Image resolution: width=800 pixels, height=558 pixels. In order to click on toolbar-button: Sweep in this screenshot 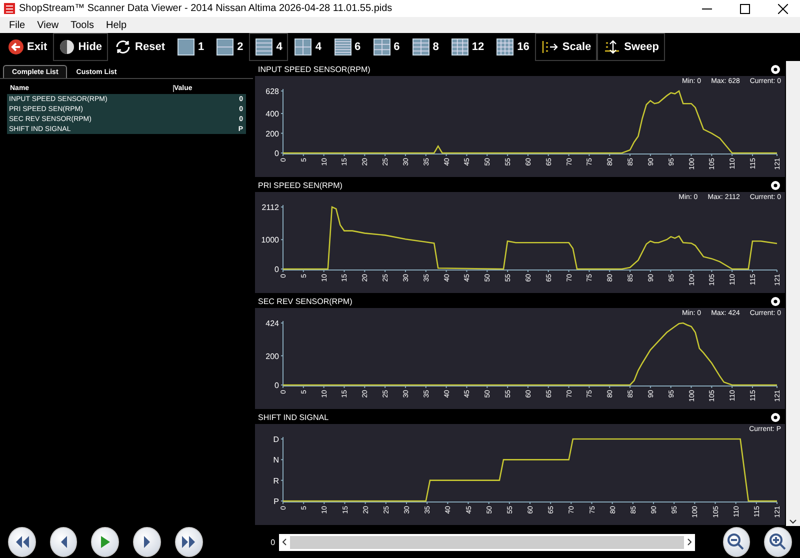, I will do `click(631, 47)`.